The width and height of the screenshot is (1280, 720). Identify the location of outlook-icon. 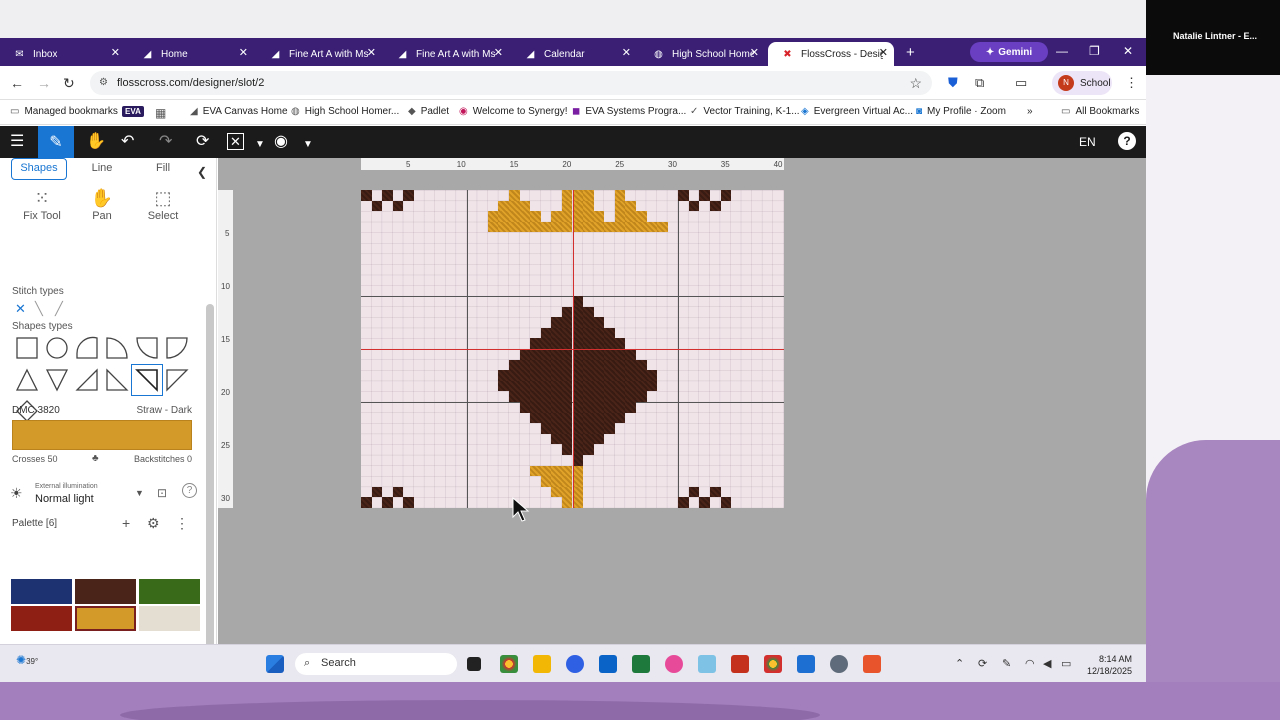
(608, 664).